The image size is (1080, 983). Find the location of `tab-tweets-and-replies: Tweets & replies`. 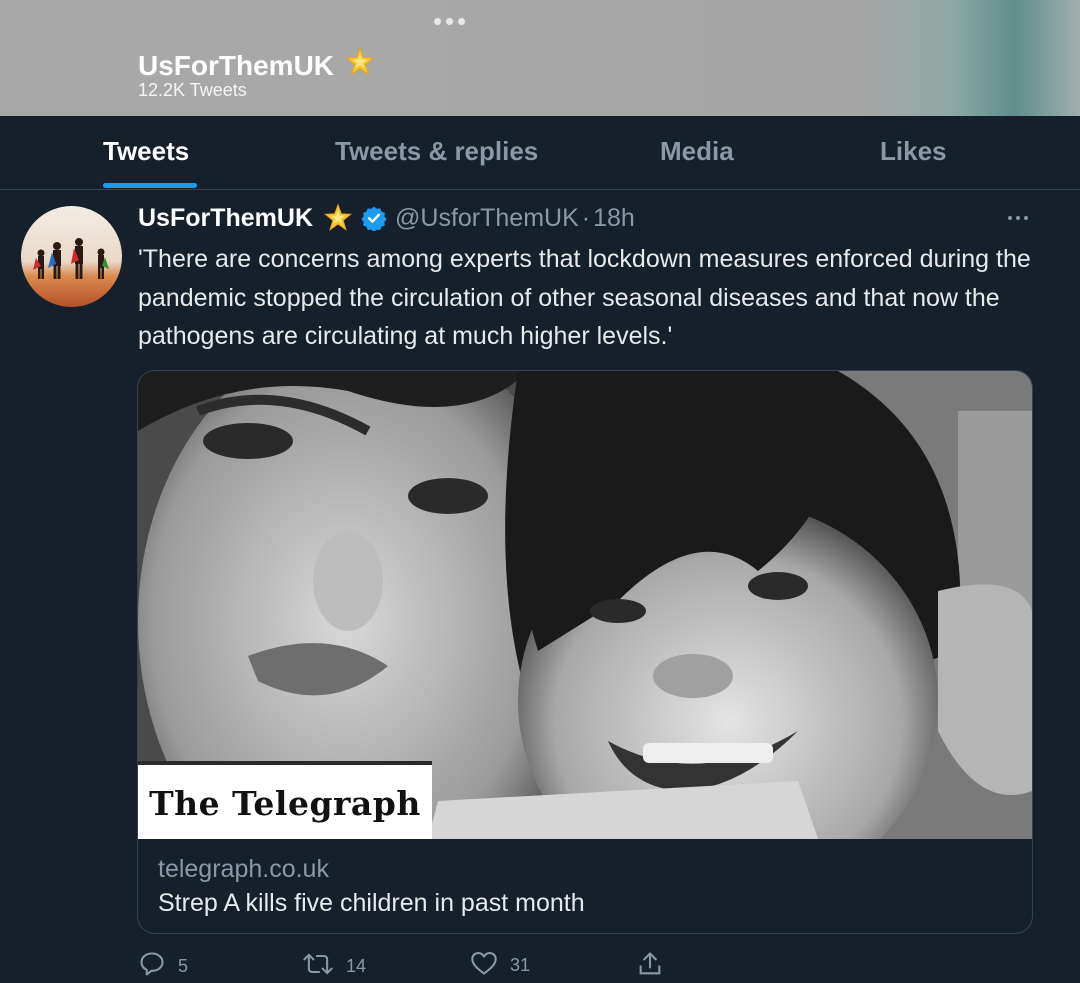

tab-tweets-and-replies: Tweets & replies is located at coordinates (436, 151).